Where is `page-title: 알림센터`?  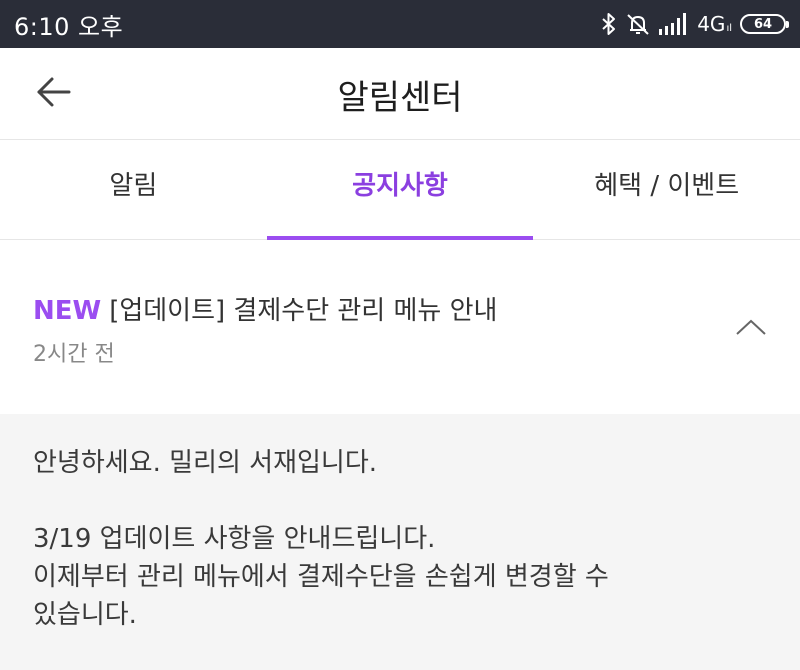
page-title: 알림센터 is located at coordinates (400, 97).